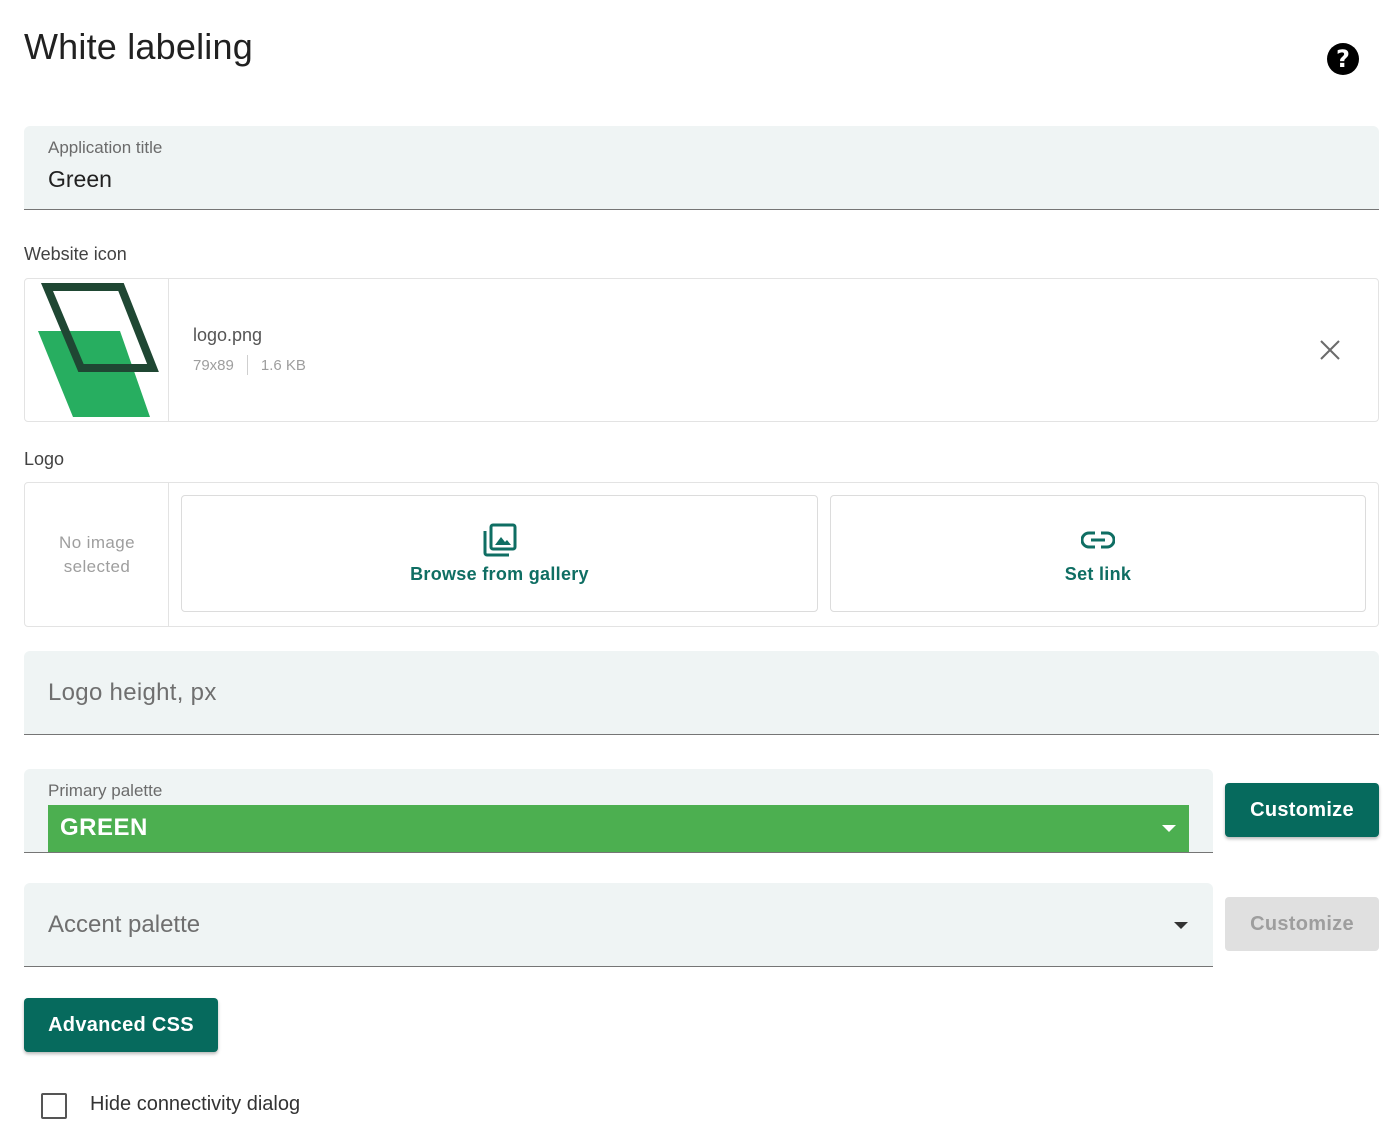 Image resolution: width=1400 pixels, height=1136 pixels. I want to click on accent-palette-placeholder: Accent palette, so click(124, 924).